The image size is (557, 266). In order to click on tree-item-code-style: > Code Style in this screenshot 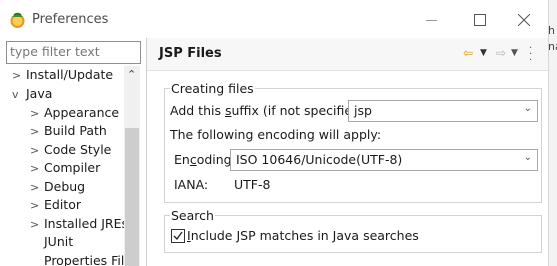, I will do `click(70, 150)`.